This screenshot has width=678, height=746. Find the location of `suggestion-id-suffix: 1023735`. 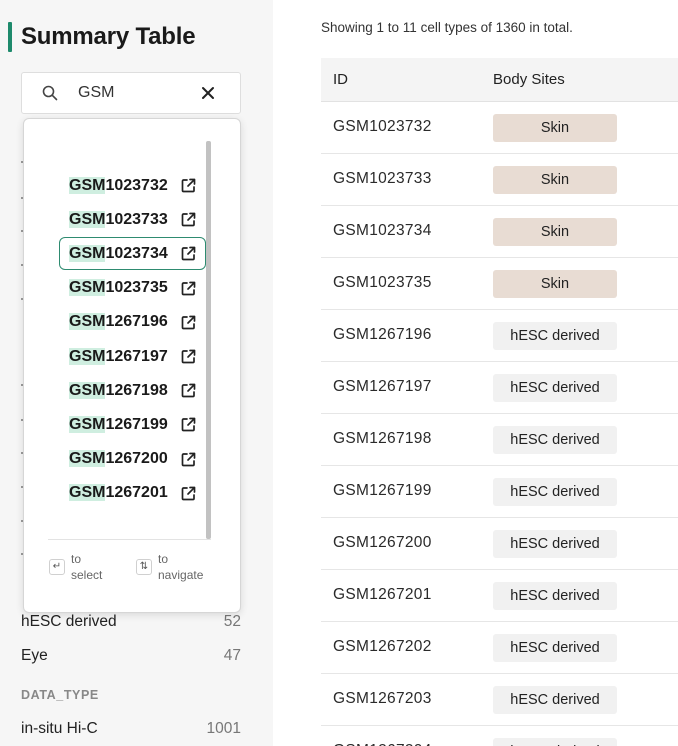

suggestion-id-suffix: 1023735 is located at coordinates (136, 288).